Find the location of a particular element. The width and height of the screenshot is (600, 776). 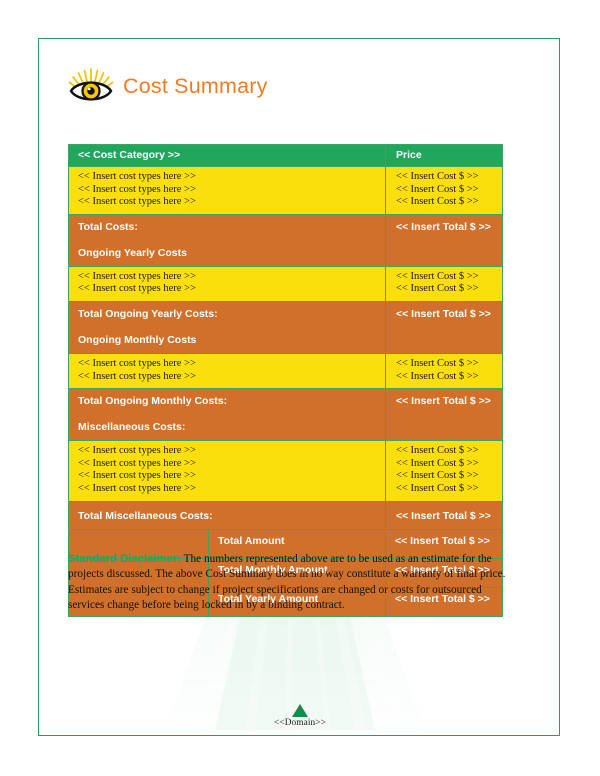

total-label: Total Miscellaneous Costs: is located at coordinates (145, 515).